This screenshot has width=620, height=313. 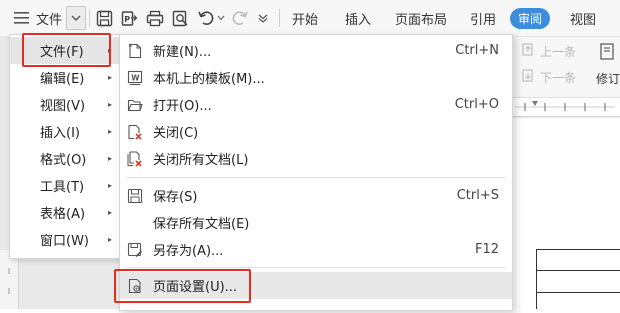 What do you see at coordinates (528, 51) in the screenshot?
I see `prev-change-icon` at bounding box center [528, 51].